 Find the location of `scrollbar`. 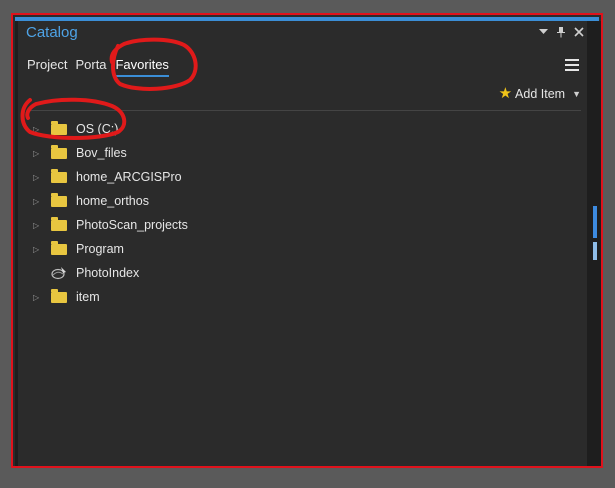

scrollbar is located at coordinates (594, 243).